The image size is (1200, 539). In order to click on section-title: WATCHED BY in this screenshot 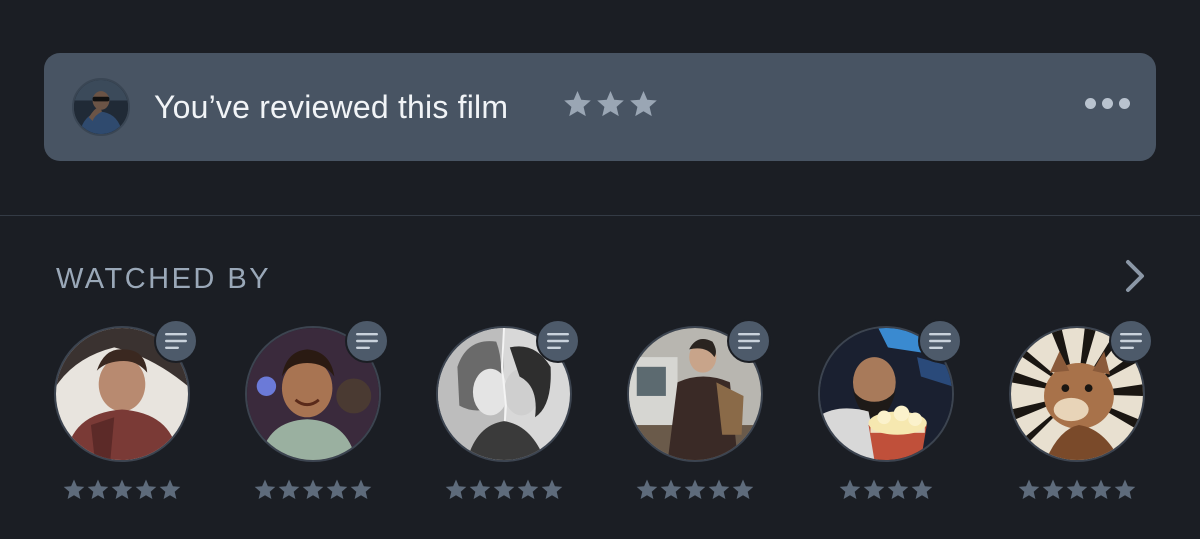, I will do `click(164, 279)`.